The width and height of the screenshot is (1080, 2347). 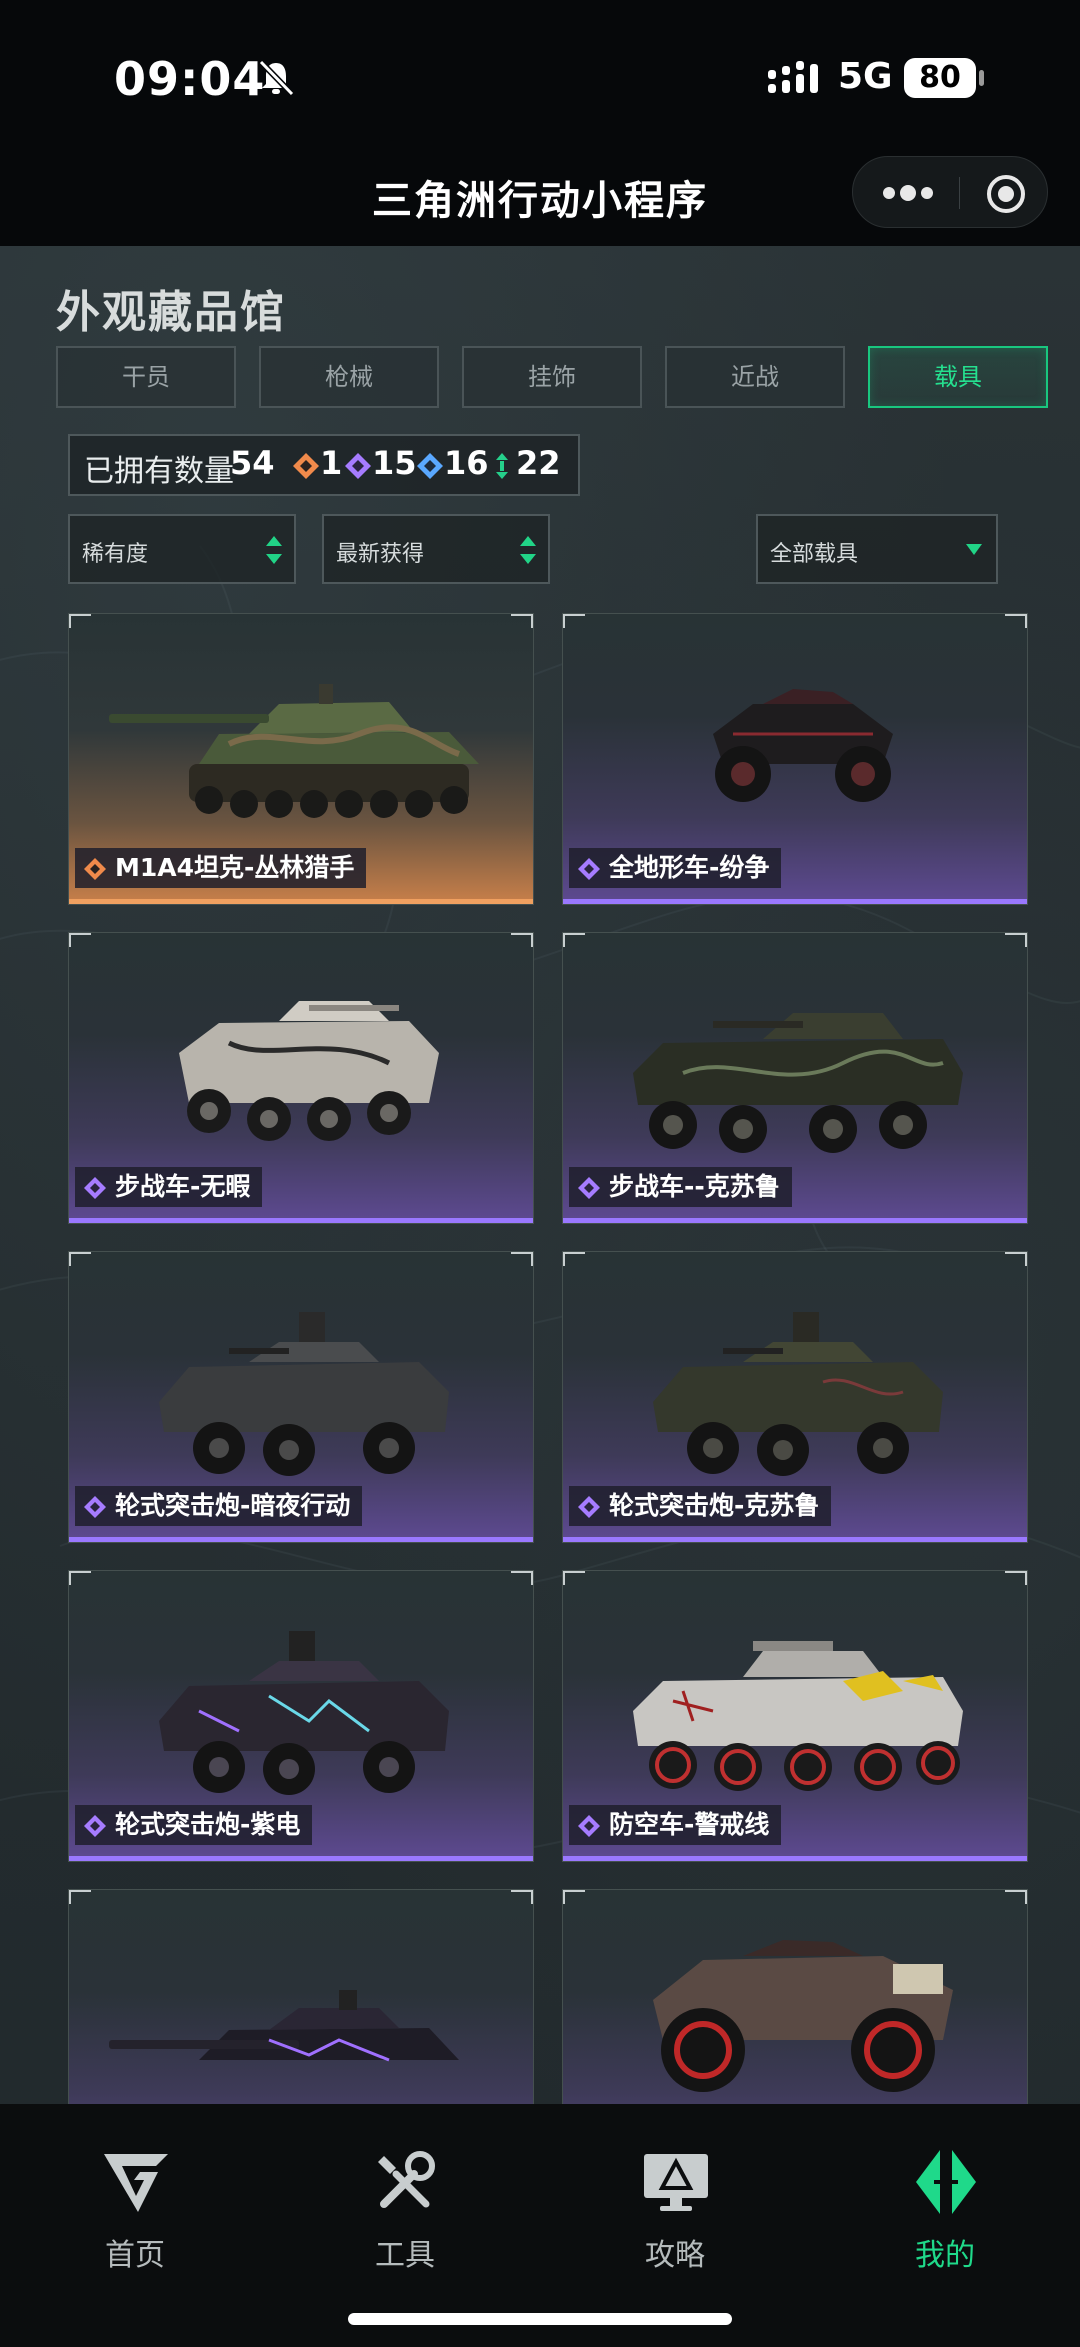 I want to click on vehicle-name-tag: 轮式突击炮-紫电, so click(x=194, y=1825).